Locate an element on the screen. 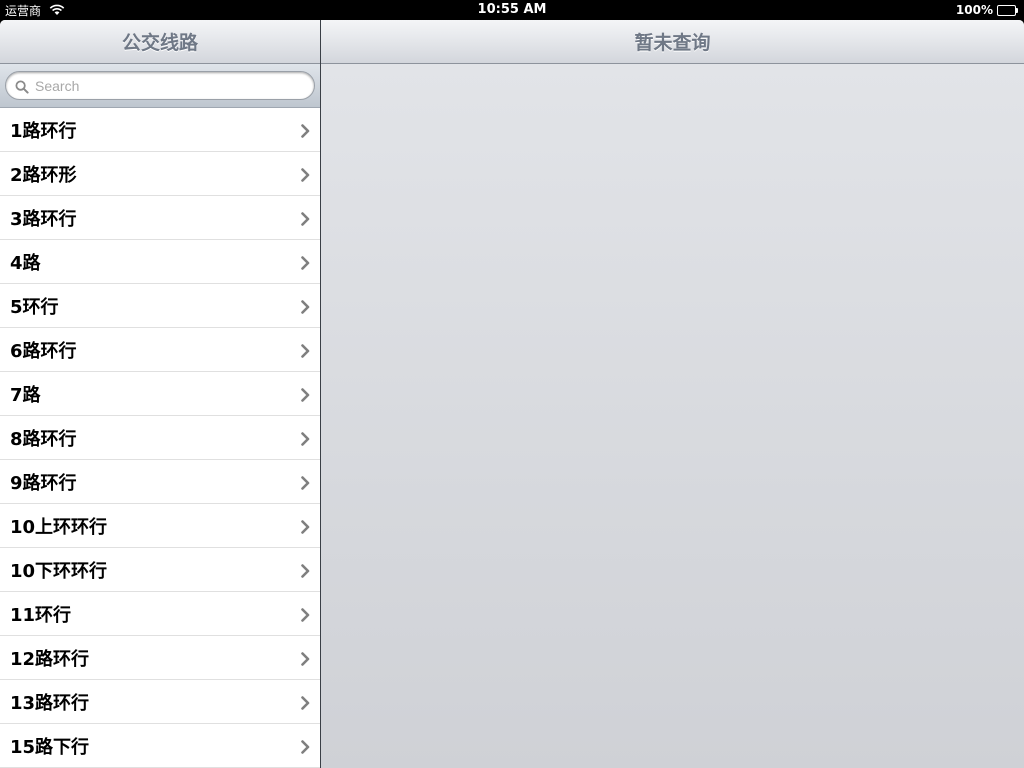 This screenshot has height=768, width=1024. route-list-item: 3路环行 is located at coordinates (160, 218).